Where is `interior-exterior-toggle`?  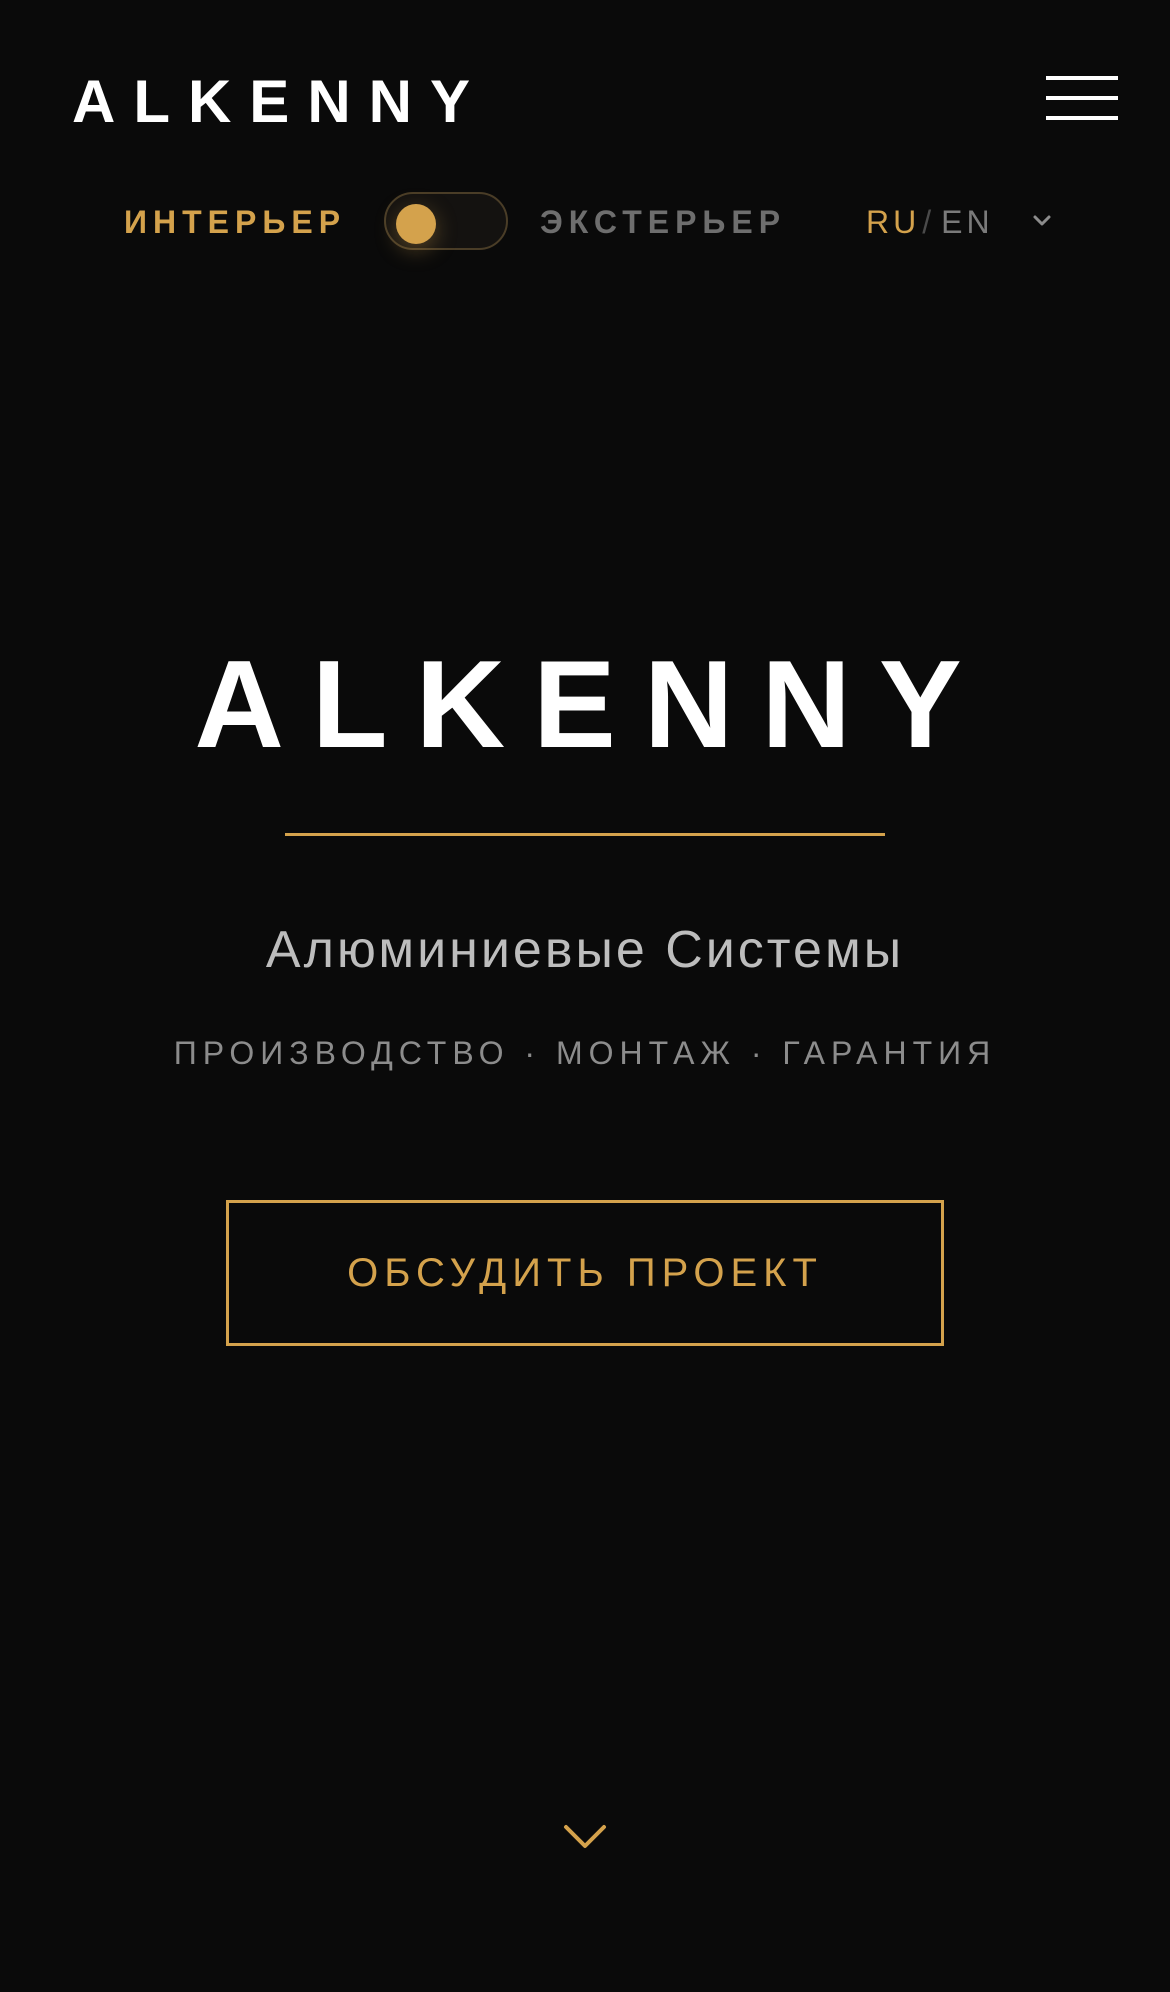
interior-exterior-toggle is located at coordinates (446, 221).